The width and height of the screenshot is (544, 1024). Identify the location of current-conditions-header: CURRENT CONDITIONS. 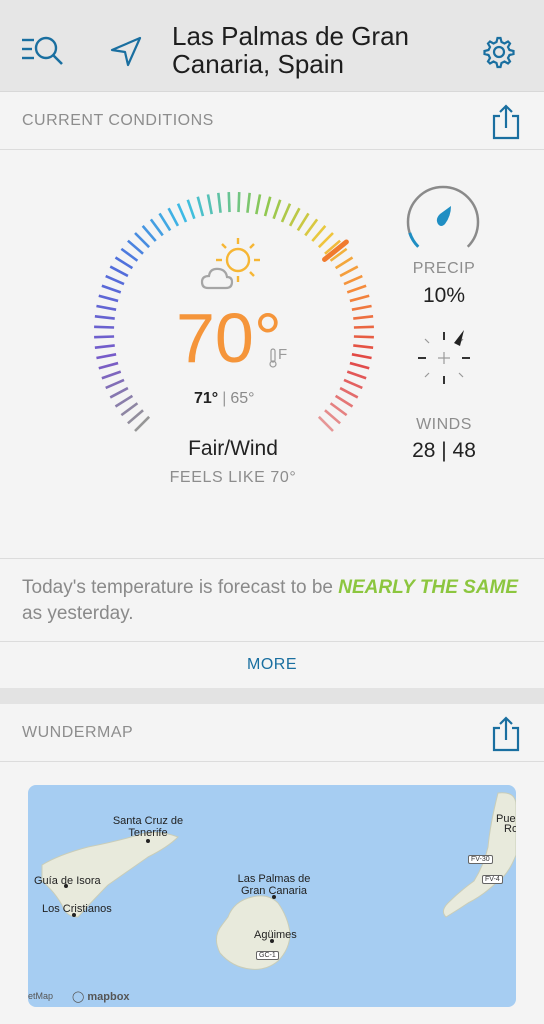
(272, 121).